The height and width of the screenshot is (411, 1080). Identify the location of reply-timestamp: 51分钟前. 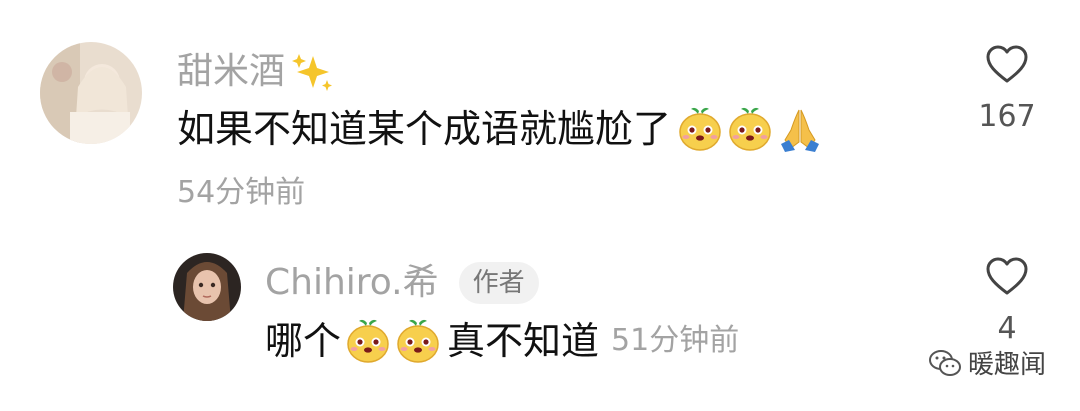
(675, 340).